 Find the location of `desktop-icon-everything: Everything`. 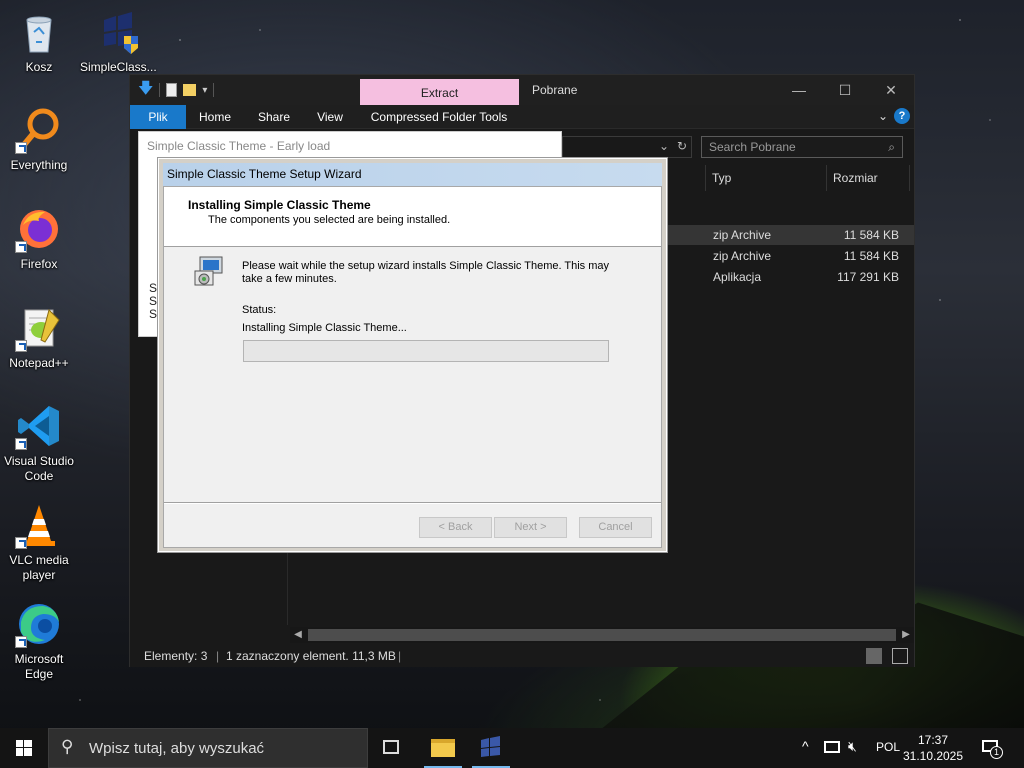

desktop-icon-everything: Everything is located at coordinates (39, 139).